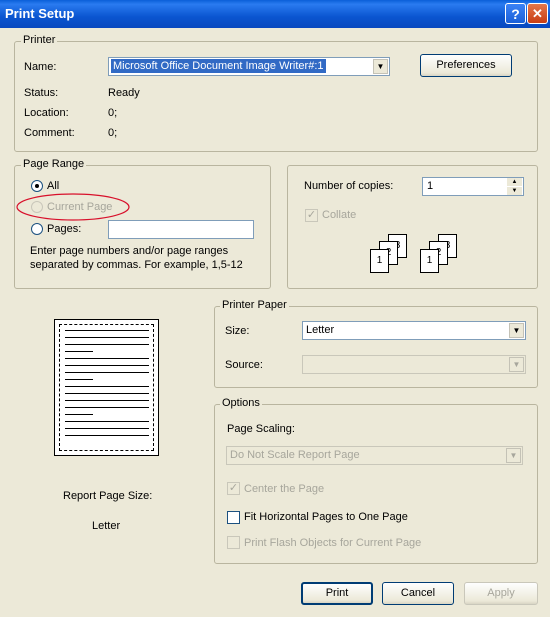 Image resolution: width=550 pixels, height=617 pixels. Describe the element at coordinates (108, 496) in the screenshot. I see `report-page-size-label: Report Page Size:` at that location.